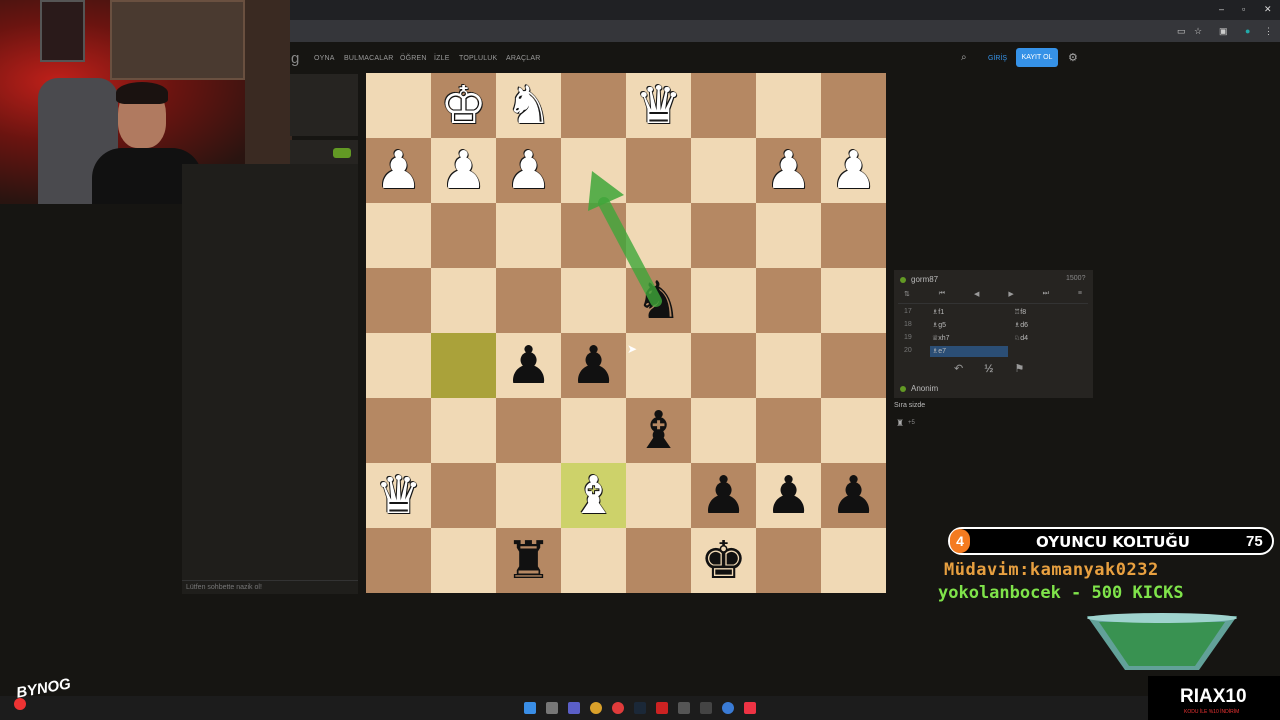 Image resolution: width=1280 pixels, height=720 pixels. Describe the element at coordinates (1021, 325) in the screenshot. I see `black-move: ♗d6` at that location.